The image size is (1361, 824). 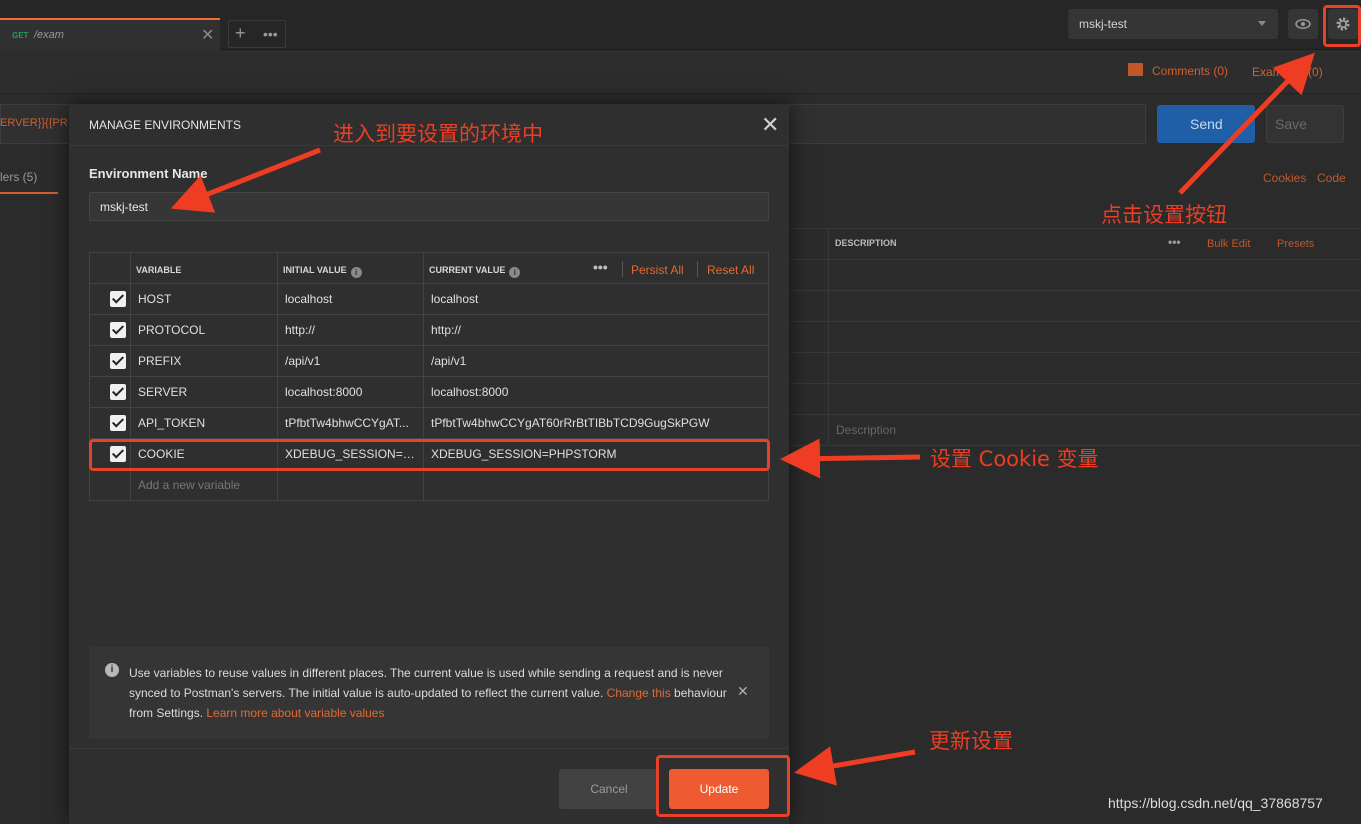 I want to click on annotation-update-settings: 更新设置, so click(x=971, y=741).